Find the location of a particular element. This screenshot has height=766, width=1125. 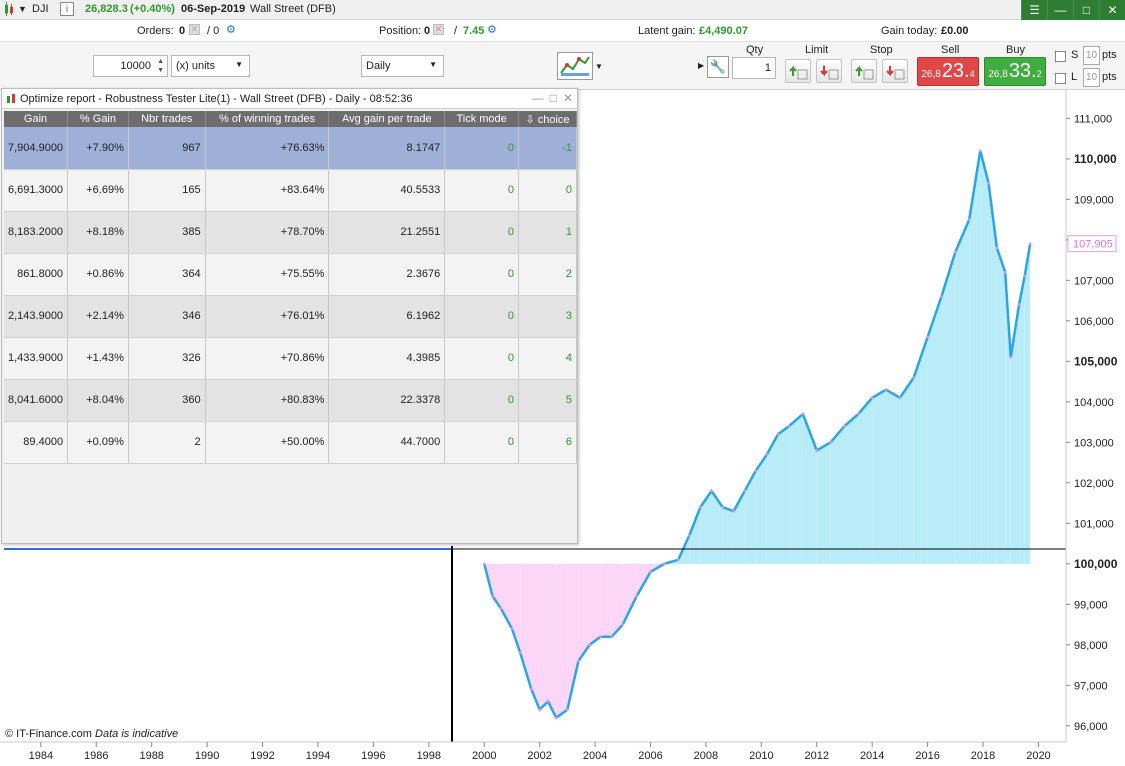

market-name: Wall Street (DFB) is located at coordinates (293, 9).